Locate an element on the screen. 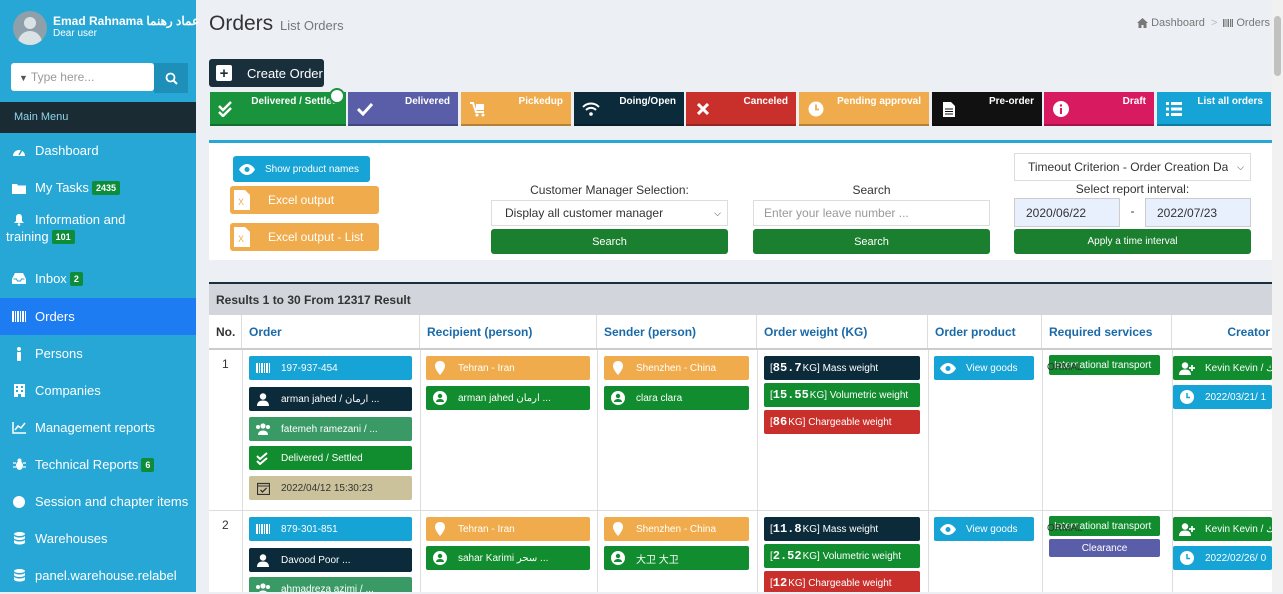 This screenshot has height=594, width=1283. sidebar-item-dashboard: Dashboard is located at coordinates (98, 150).